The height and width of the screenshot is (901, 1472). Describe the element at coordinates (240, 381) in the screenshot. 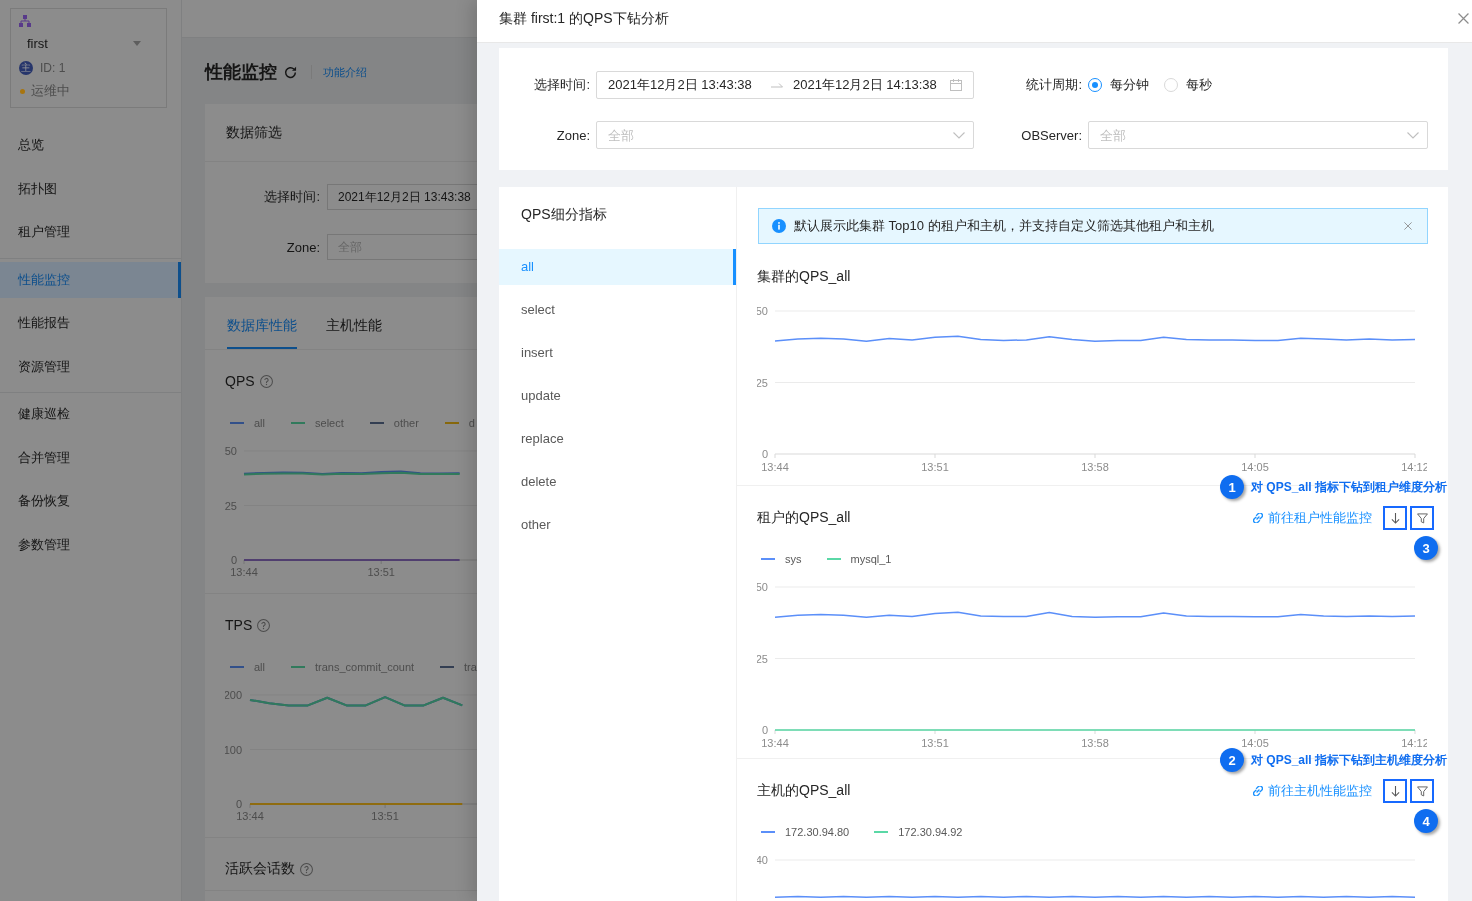

I see `chart-title: QPS` at that location.